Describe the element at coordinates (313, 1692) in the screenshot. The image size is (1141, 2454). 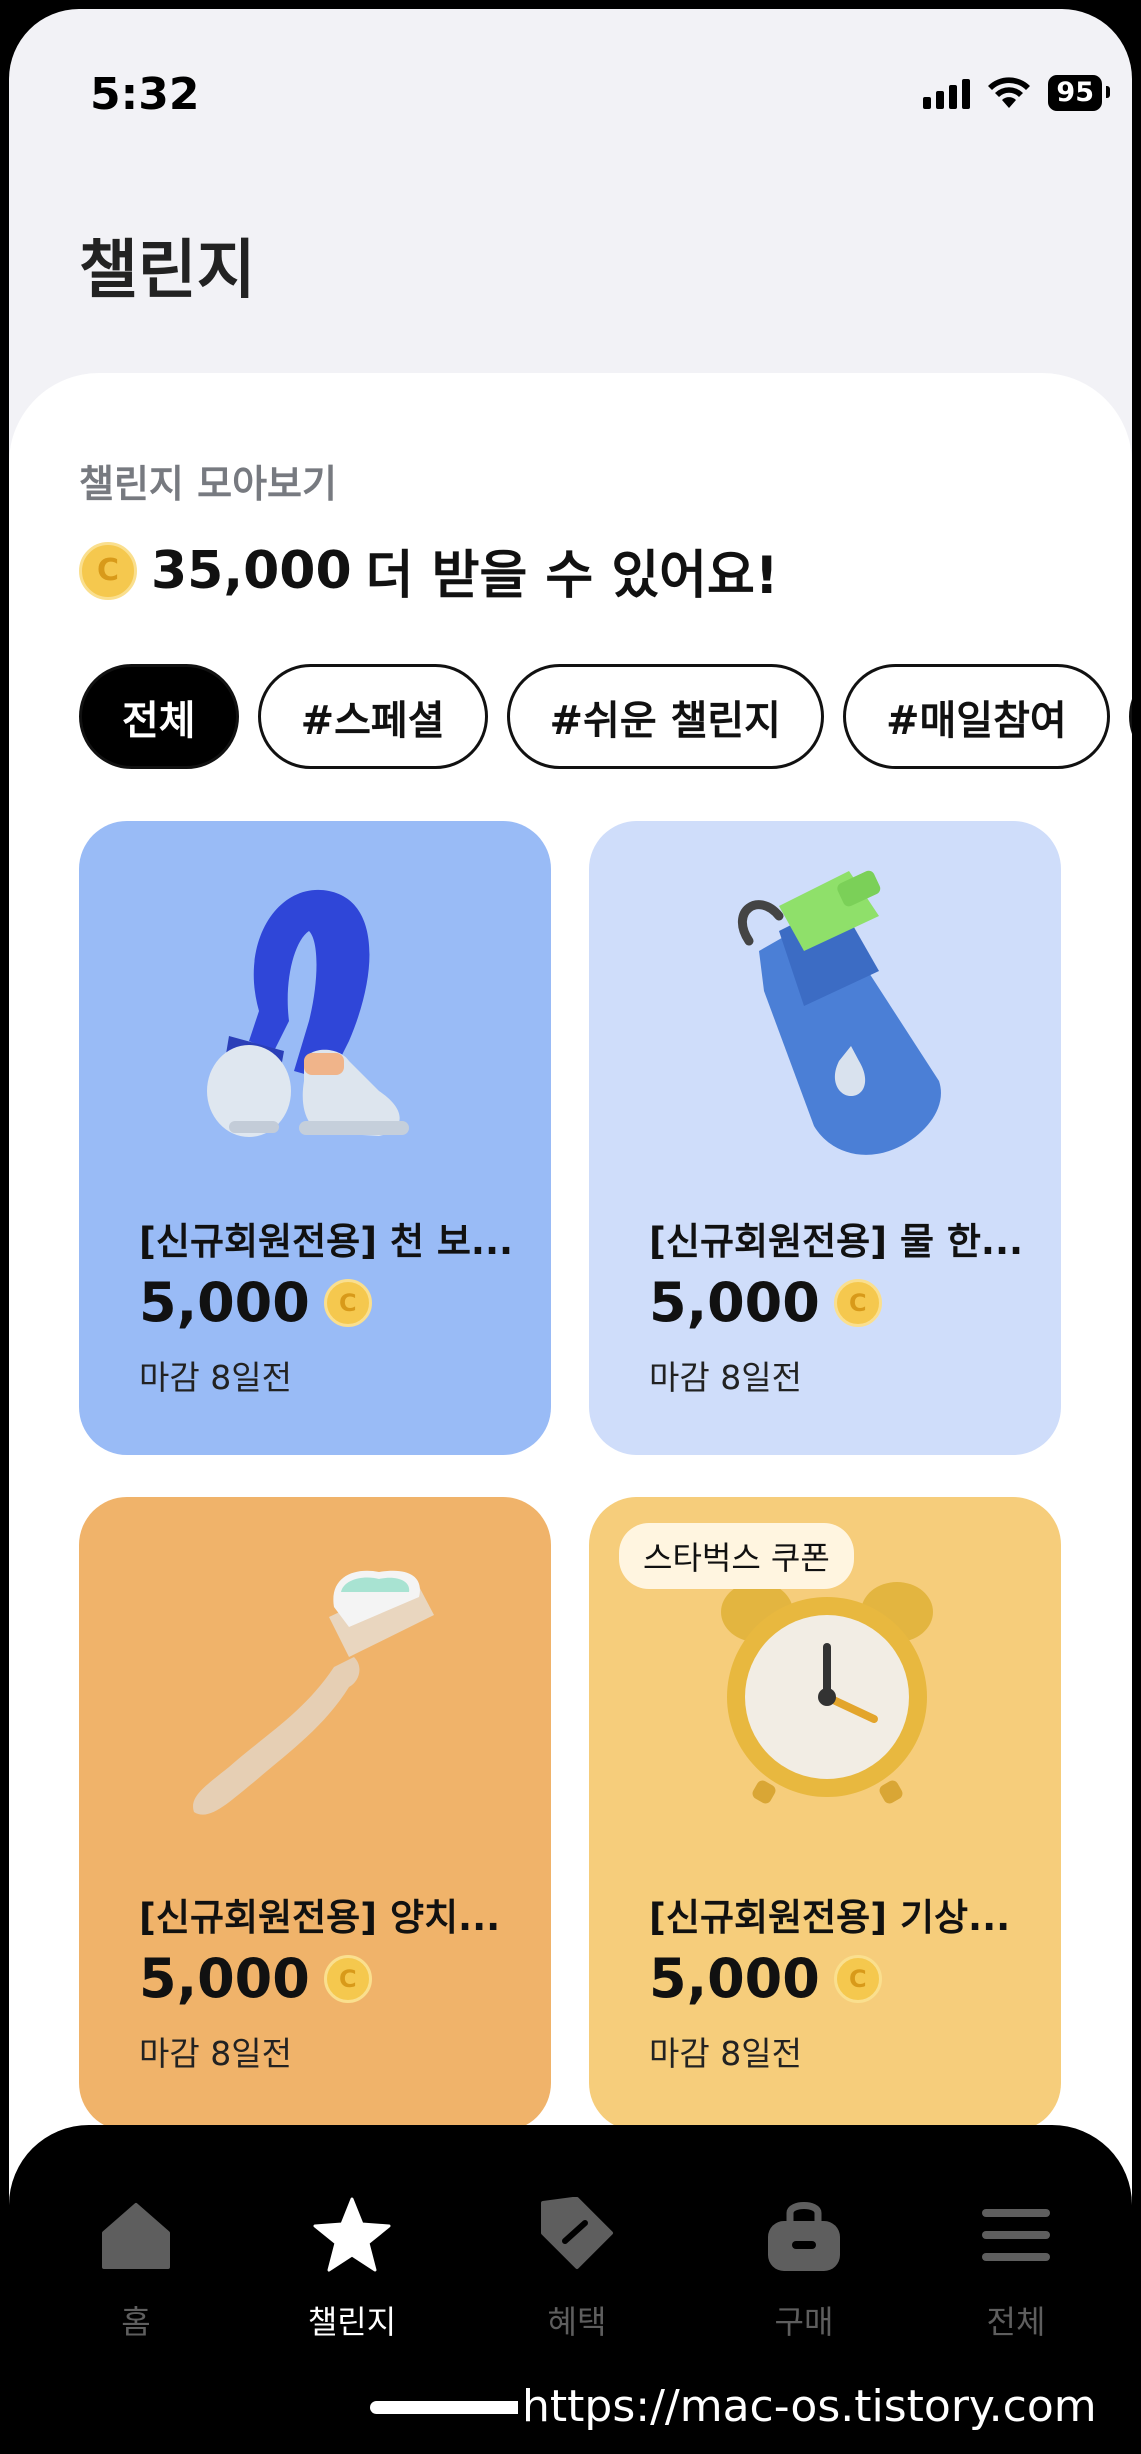
I see `toothbrush-icon` at that location.